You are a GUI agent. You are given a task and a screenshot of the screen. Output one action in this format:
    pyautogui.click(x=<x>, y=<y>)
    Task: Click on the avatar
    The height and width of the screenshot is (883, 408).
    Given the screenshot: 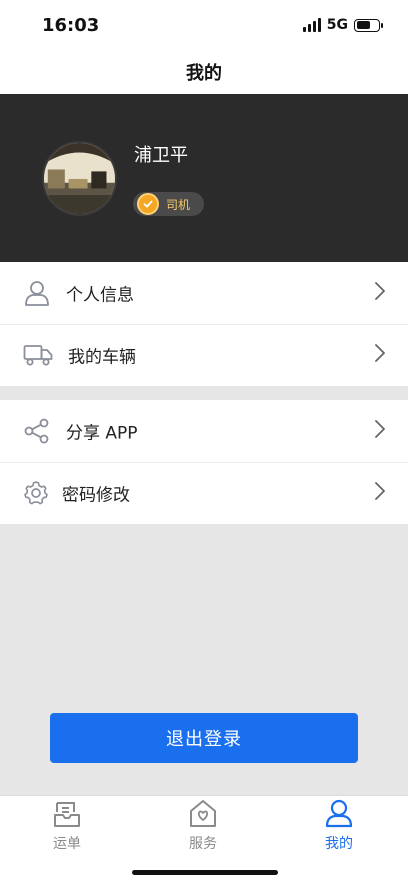 What is the action you would take?
    pyautogui.click(x=79, y=178)
    